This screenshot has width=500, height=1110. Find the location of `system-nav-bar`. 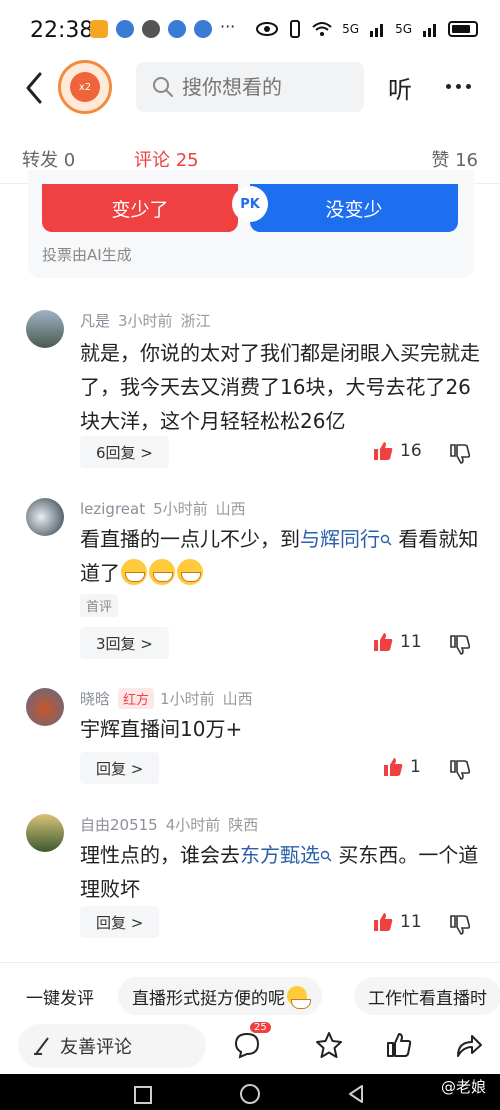

system-nav-bar is located at coordinates (250, 1092).